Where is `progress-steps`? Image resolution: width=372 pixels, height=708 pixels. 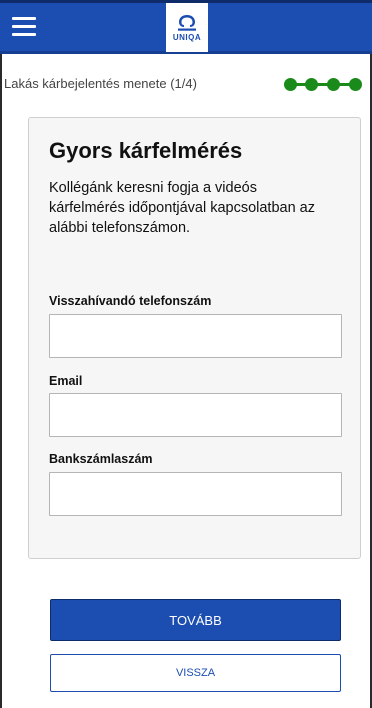
progress-steps is located at coordinates (324, 84).